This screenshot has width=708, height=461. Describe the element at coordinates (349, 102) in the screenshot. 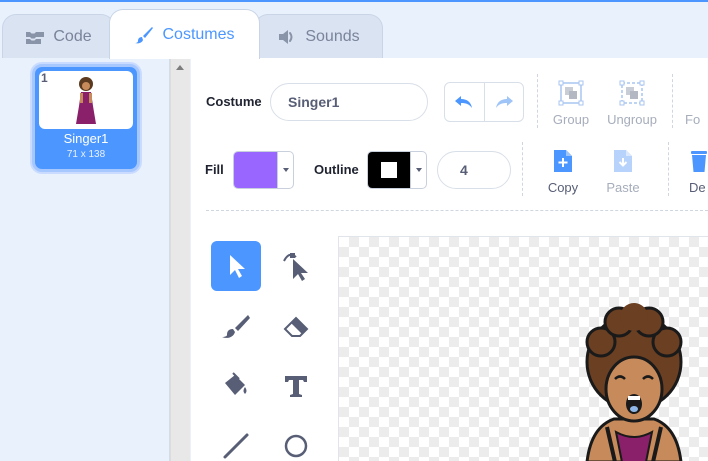

I see `costume-name-input: Singer1` at that location.